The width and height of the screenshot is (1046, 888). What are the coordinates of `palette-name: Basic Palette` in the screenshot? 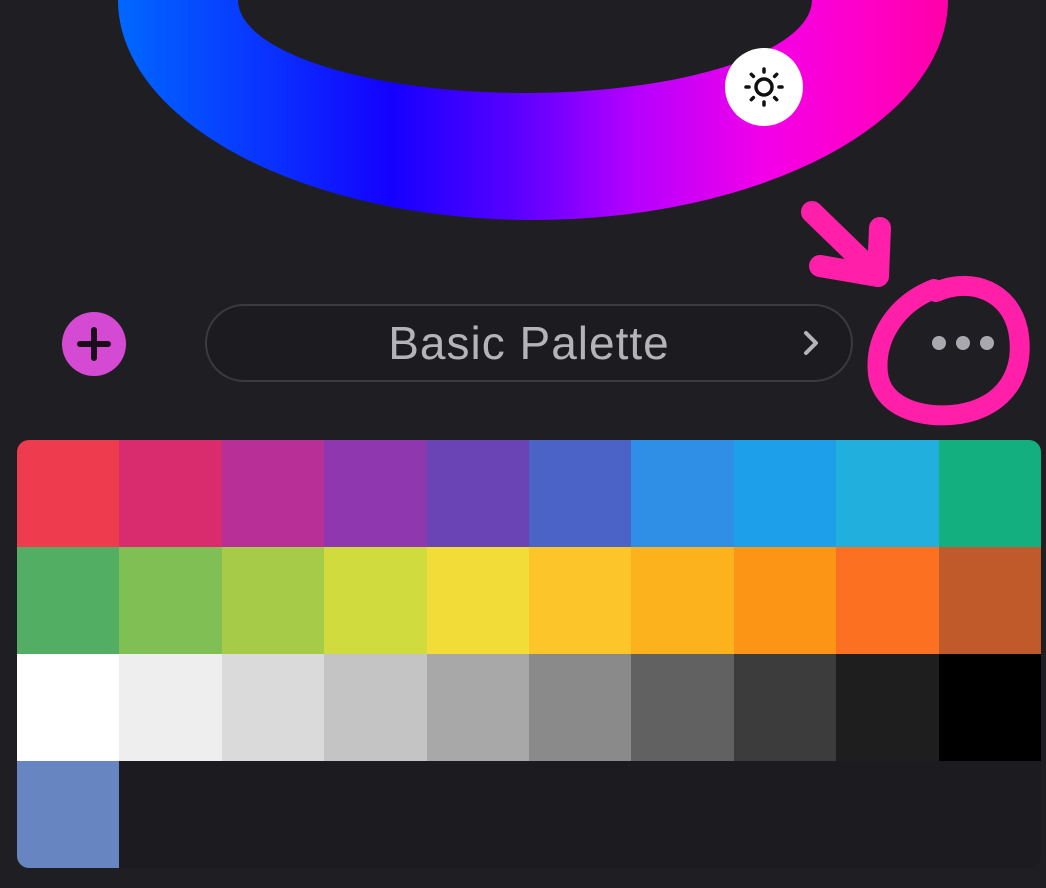 It's located at (529, 343).